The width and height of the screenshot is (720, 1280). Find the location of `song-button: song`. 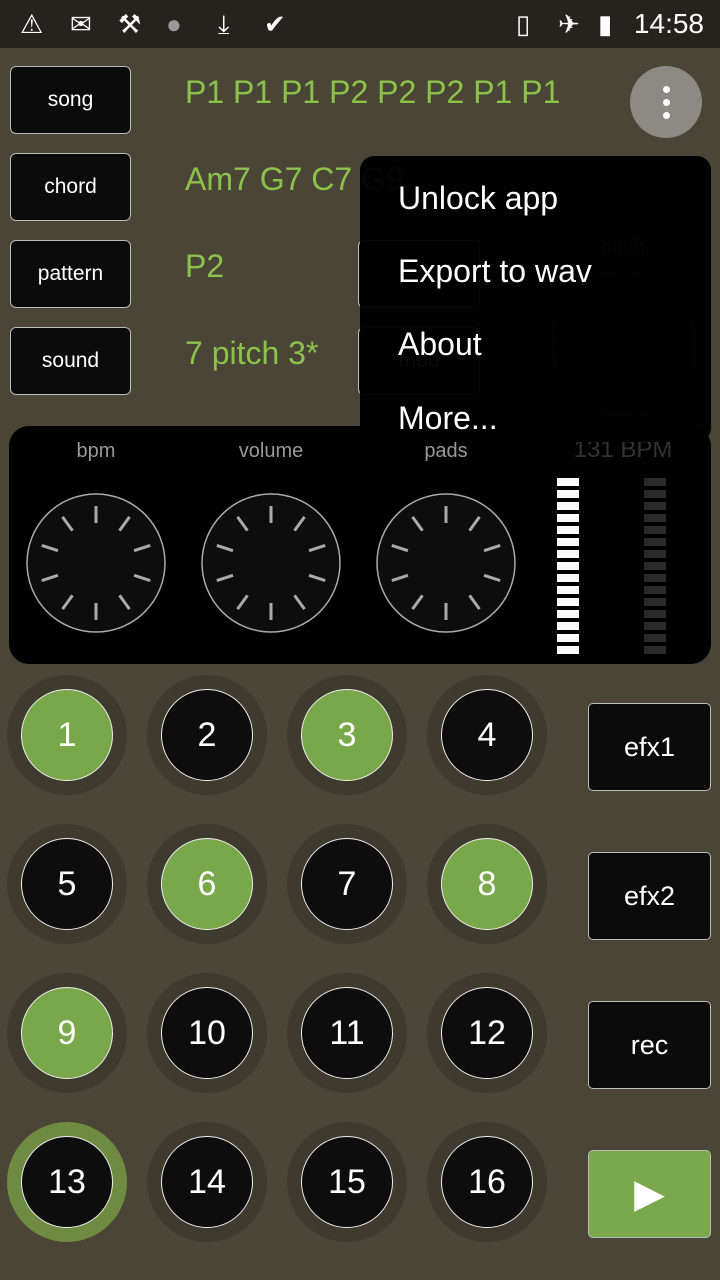

song-button: song is located at coordinates (70, 100).